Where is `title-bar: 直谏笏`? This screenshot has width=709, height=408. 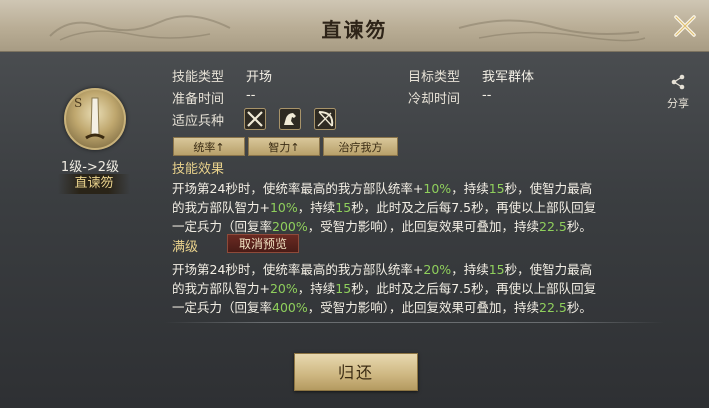
title-bar: 直谏笏 is located at coordinates (354, 26).